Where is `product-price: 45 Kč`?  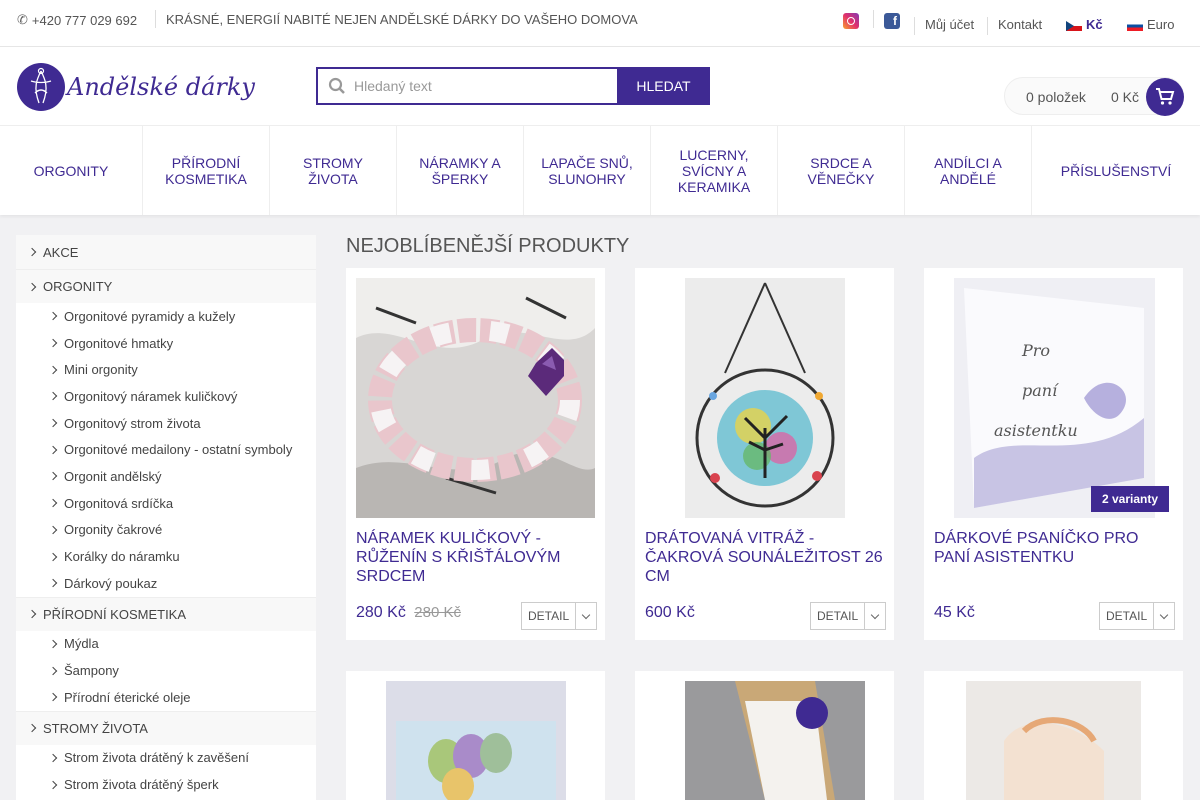
product-price: 45 Kč is located at coordinates (954, 613).